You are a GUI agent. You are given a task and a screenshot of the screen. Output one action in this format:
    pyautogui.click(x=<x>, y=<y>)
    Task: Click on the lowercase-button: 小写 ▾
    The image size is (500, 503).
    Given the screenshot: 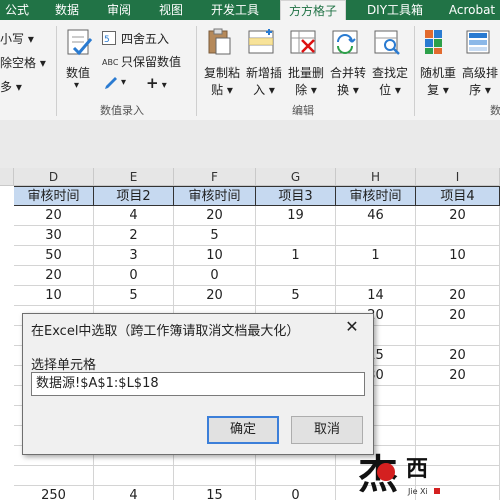 What is the action you would take?
    pyautogui.click(x=17, y=38)
    